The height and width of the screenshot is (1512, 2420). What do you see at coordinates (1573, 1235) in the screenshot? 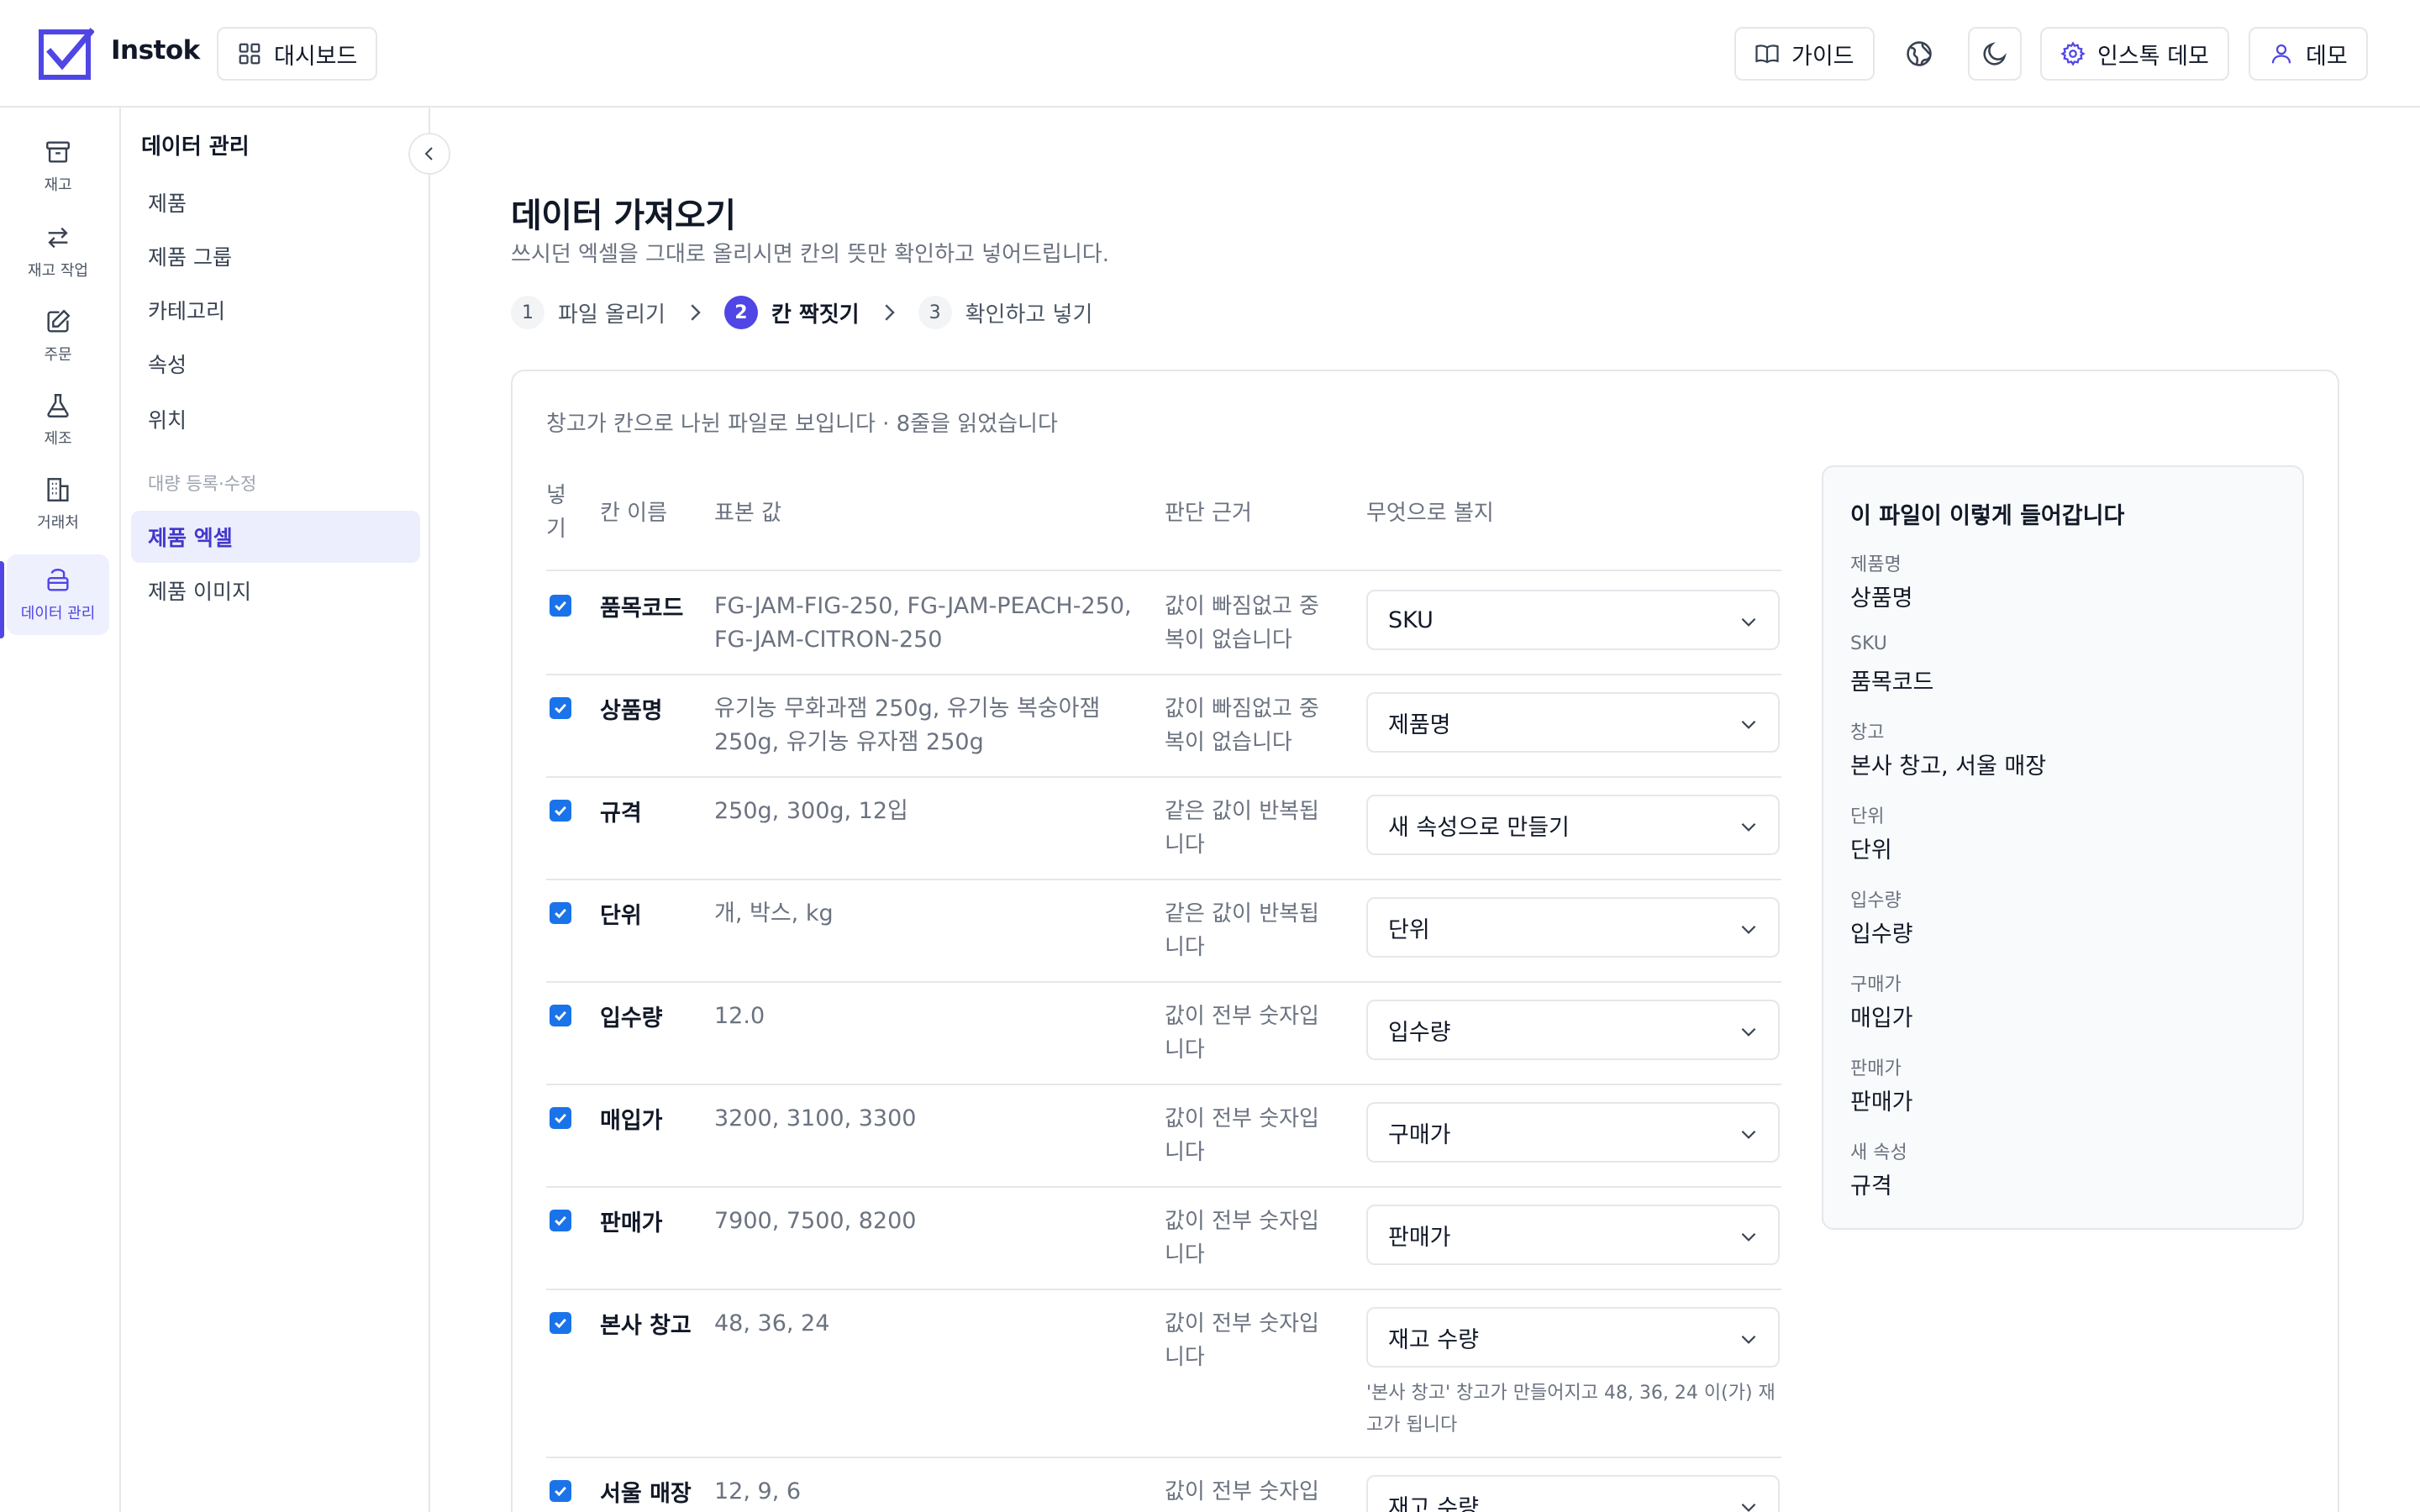
I see `mapping-select: 판매가` at bounding box center [1573, 1235].